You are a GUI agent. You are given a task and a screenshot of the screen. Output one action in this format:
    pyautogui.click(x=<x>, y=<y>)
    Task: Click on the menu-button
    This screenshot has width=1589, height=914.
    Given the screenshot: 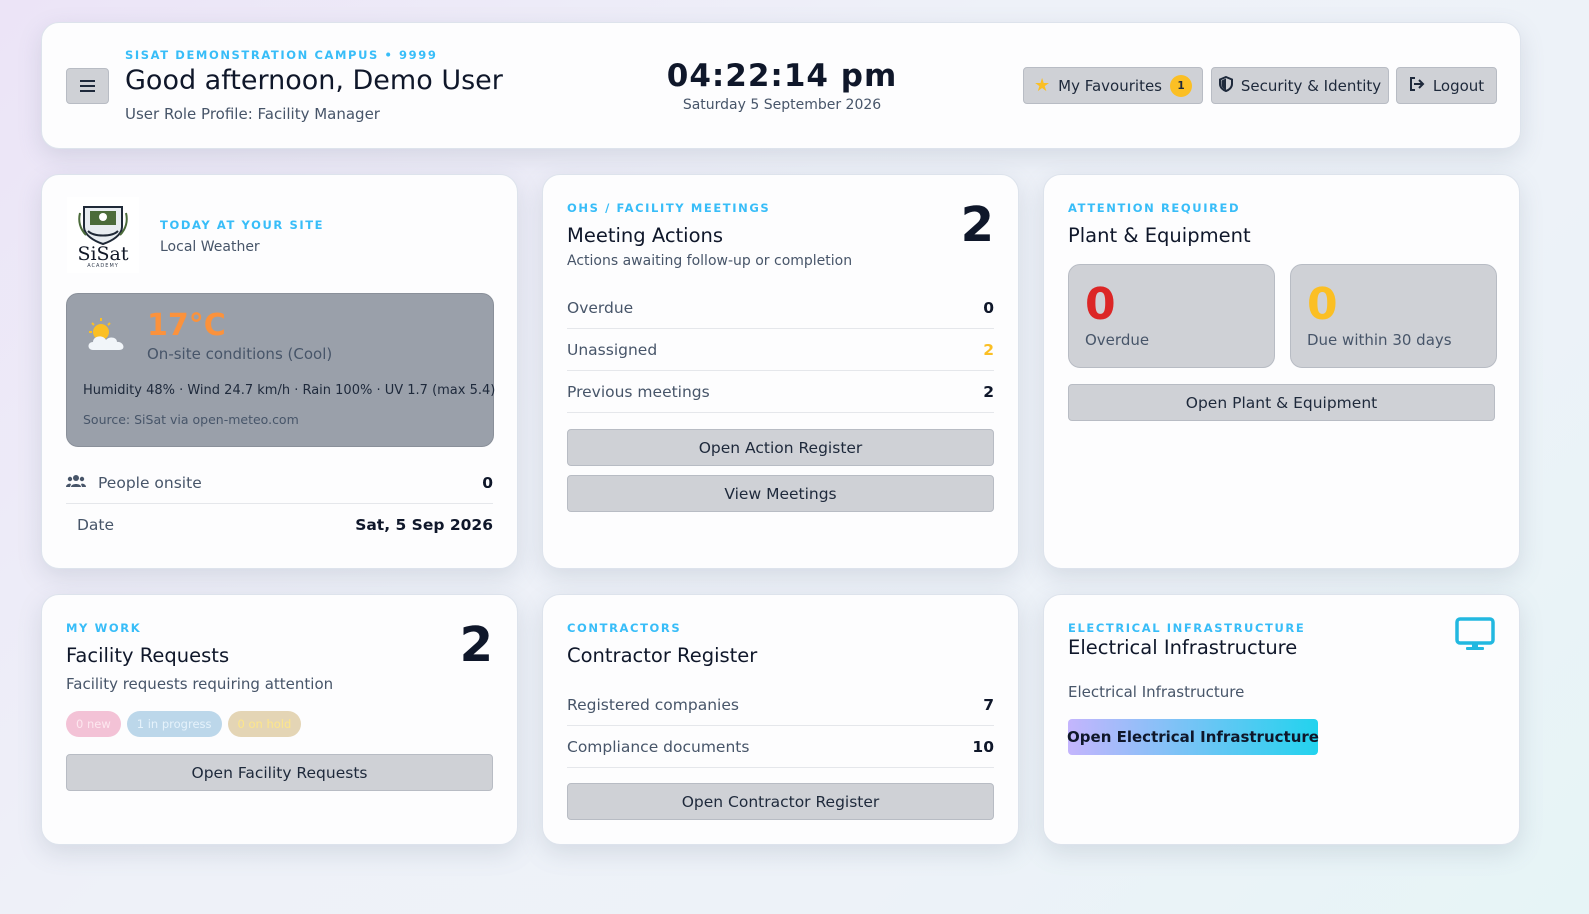 What is the action you would take?
    pyautogui.click(x=87, y=86)
    